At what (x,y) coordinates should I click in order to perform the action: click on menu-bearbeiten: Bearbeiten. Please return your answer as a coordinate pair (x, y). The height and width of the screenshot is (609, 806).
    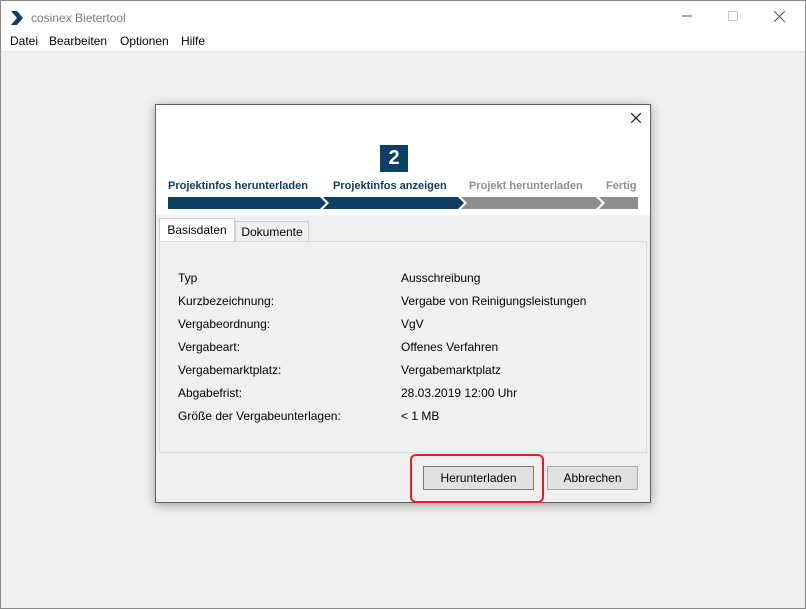
    Looking at the image, I should click on (78, 41).